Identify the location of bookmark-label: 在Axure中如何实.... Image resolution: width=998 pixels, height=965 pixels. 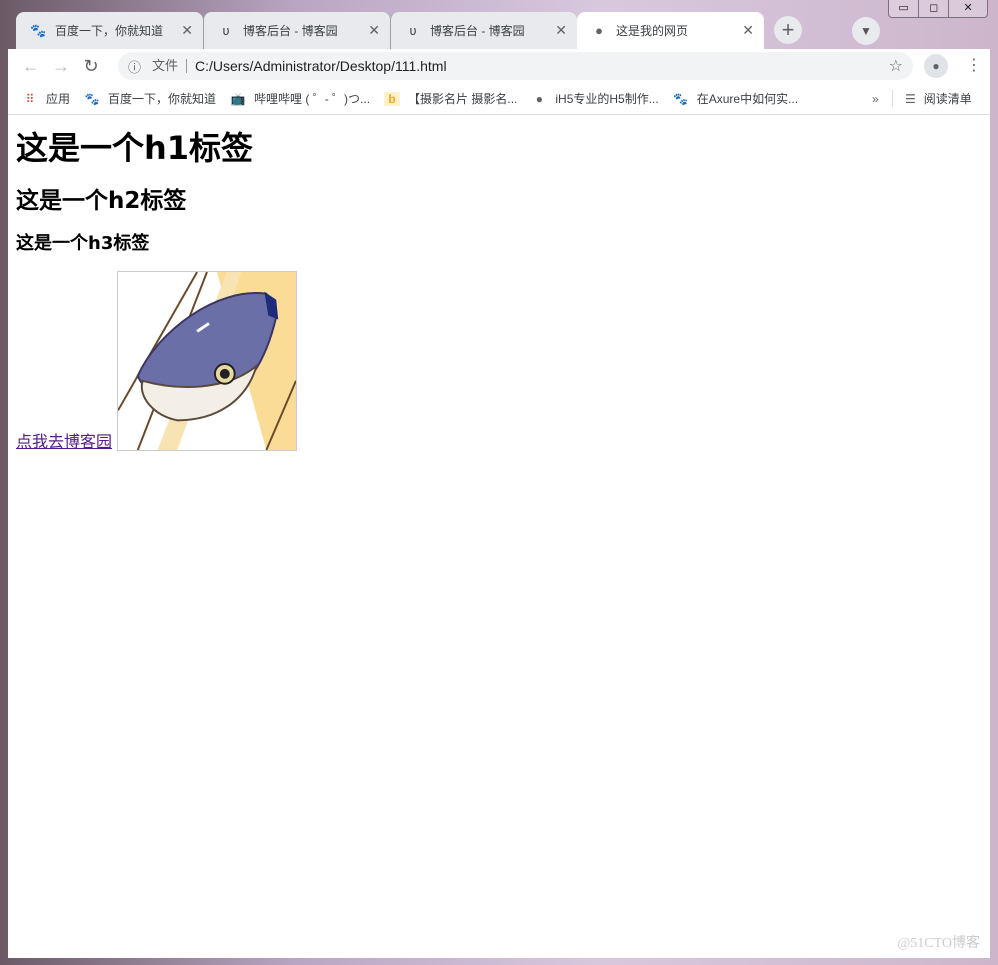
(747, 99).